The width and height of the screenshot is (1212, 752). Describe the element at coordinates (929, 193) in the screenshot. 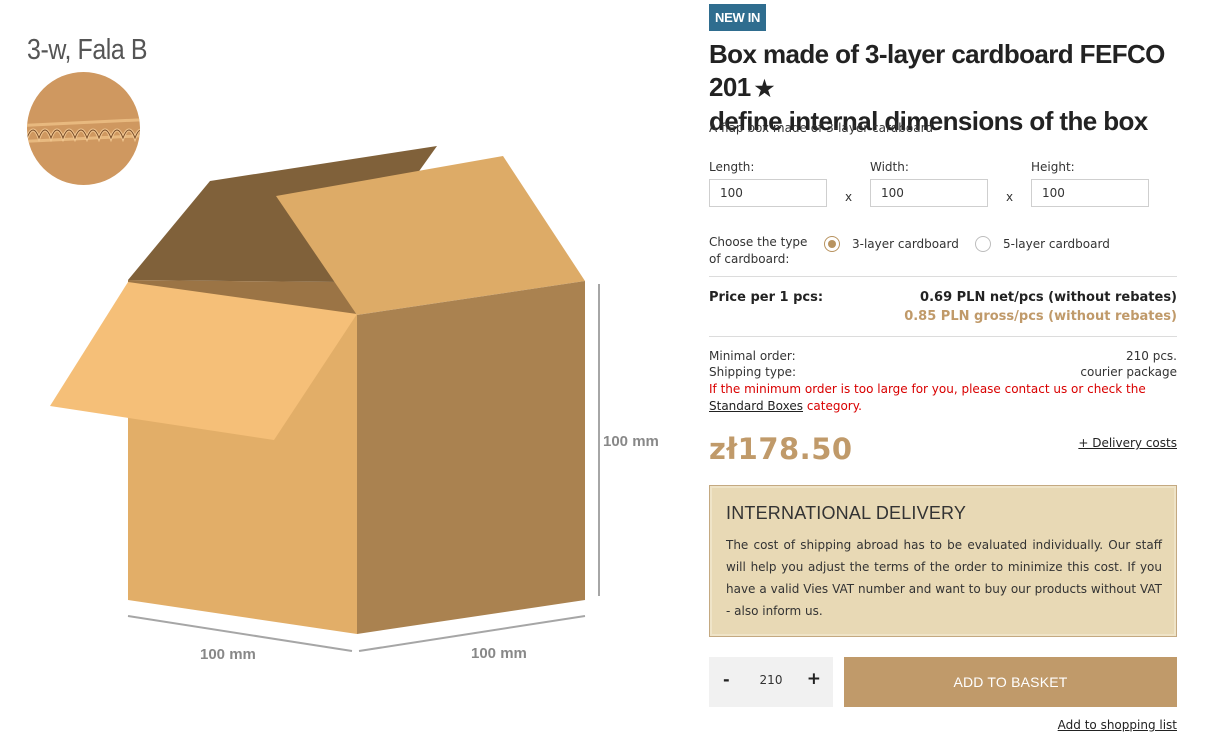

I see `width-input` at that location.